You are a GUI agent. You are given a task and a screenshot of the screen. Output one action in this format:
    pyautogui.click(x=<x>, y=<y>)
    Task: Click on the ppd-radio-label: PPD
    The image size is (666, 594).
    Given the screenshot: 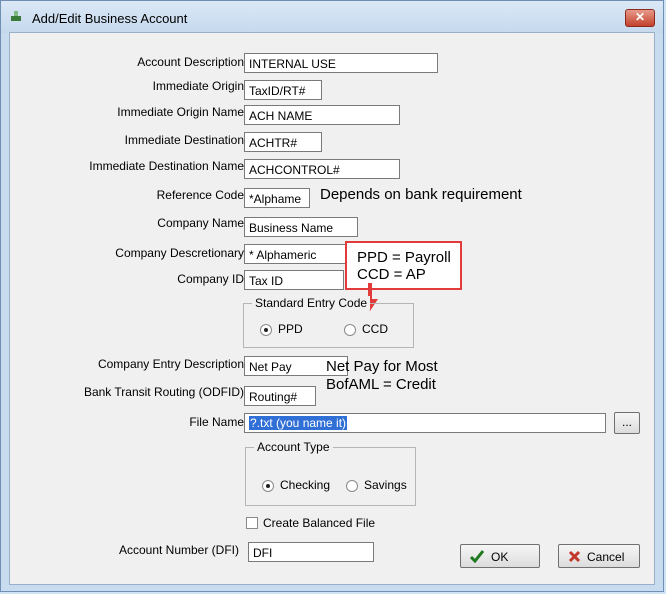 What is the action you would take?
    pyautogui.click(x=290, y=329)
    